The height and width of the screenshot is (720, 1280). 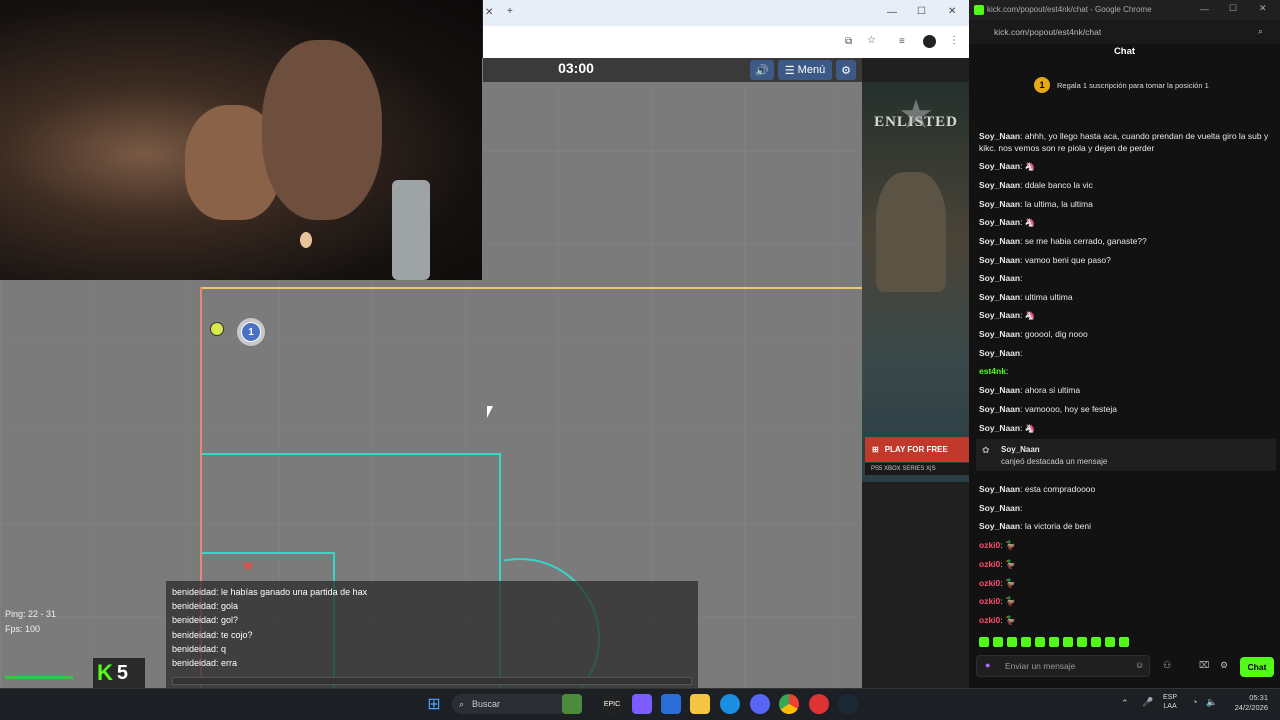 What do you see at coordinates (642, 704) in the screenshot?
I see `copilot-icon` at bounding box center [642, 704].